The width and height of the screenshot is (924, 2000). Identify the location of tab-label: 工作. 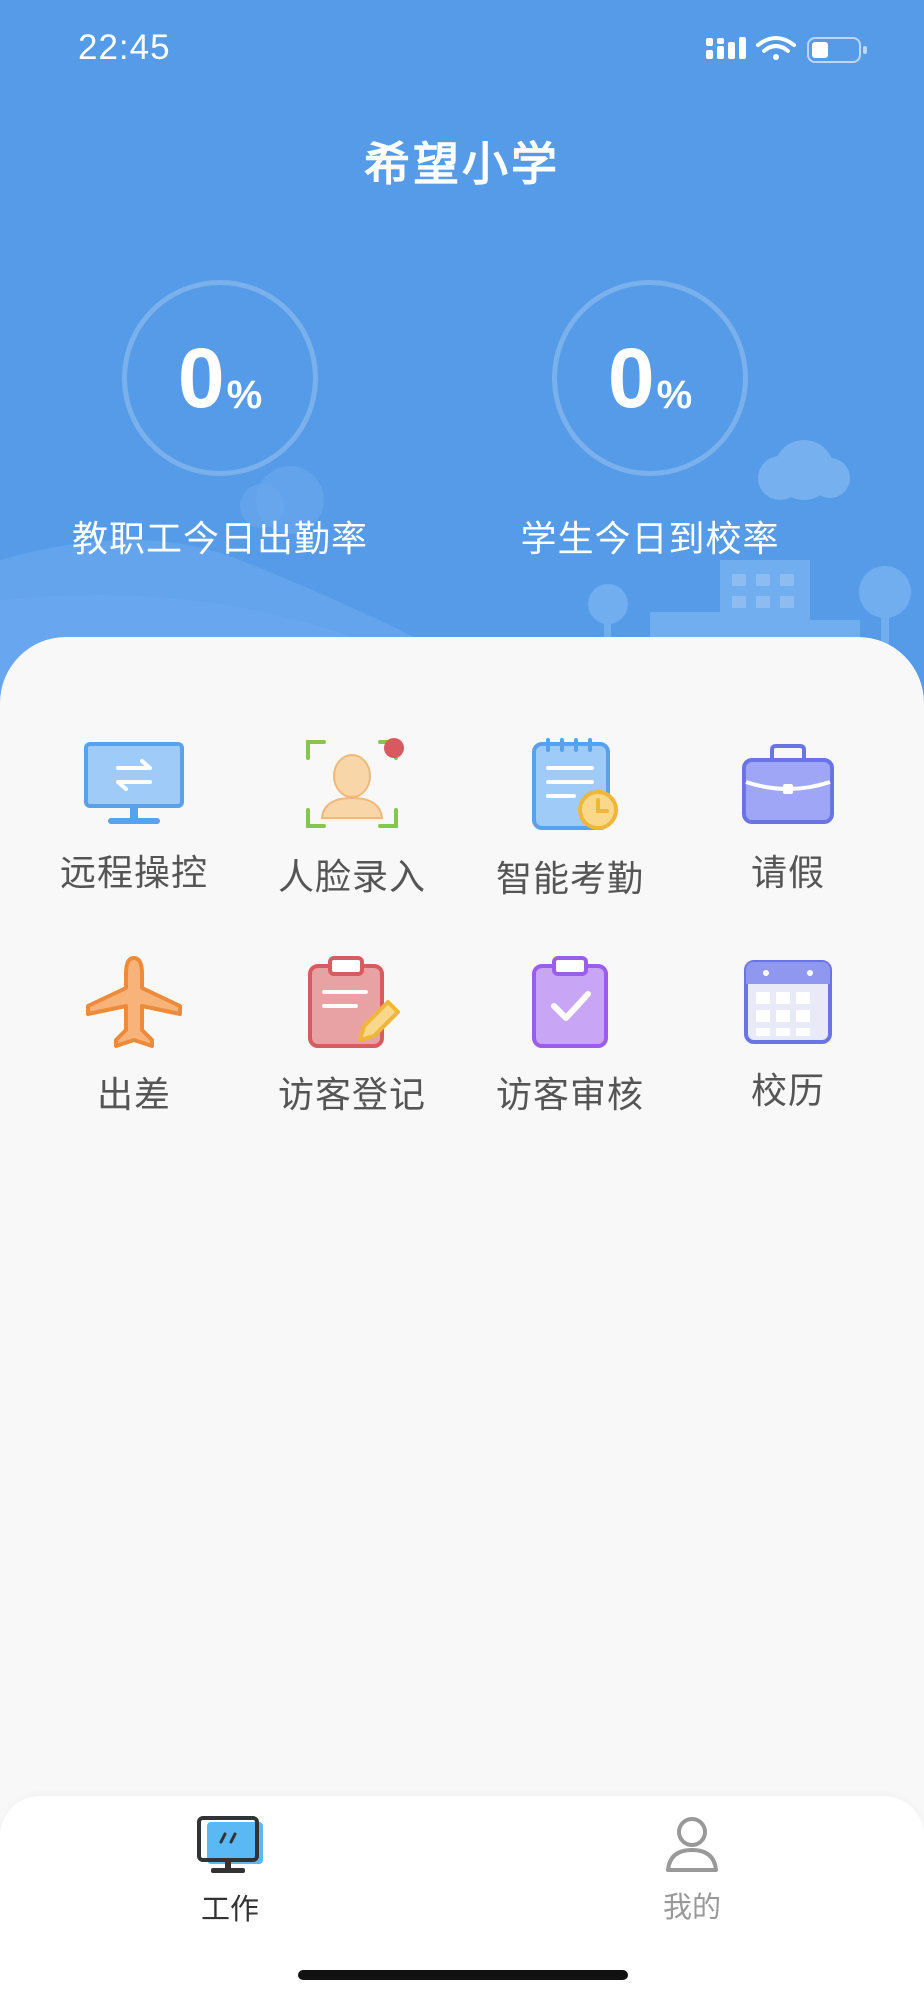
(229, 1909).